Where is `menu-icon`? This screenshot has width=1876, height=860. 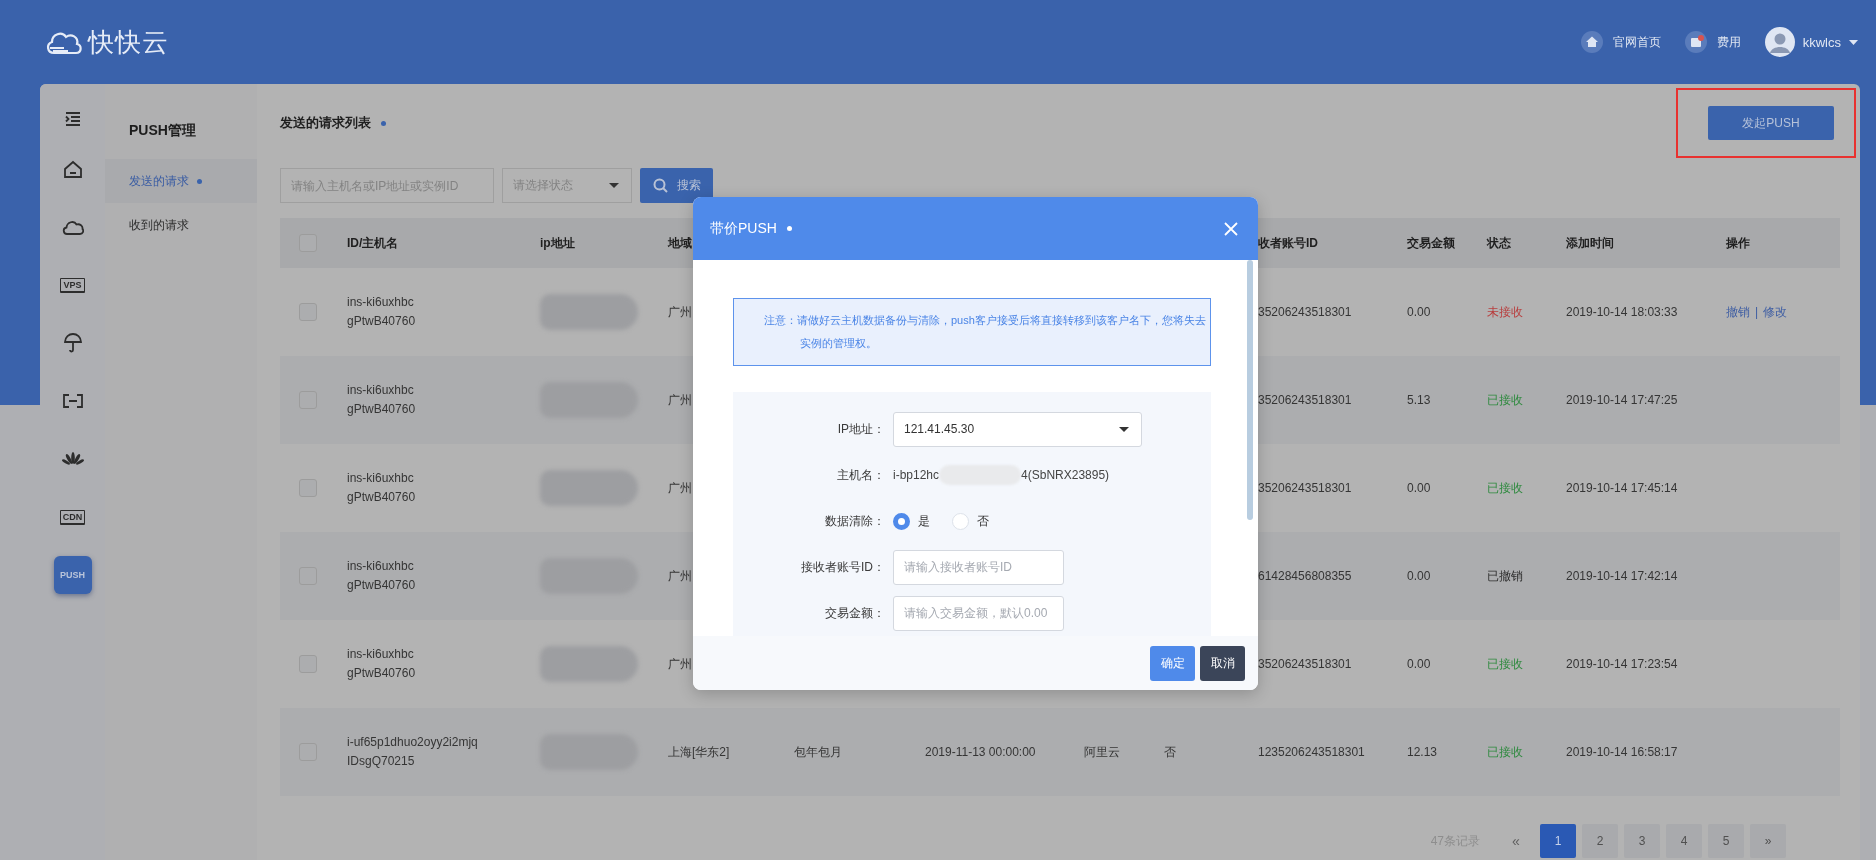
menu-icon is located at coordinates (72, 119).